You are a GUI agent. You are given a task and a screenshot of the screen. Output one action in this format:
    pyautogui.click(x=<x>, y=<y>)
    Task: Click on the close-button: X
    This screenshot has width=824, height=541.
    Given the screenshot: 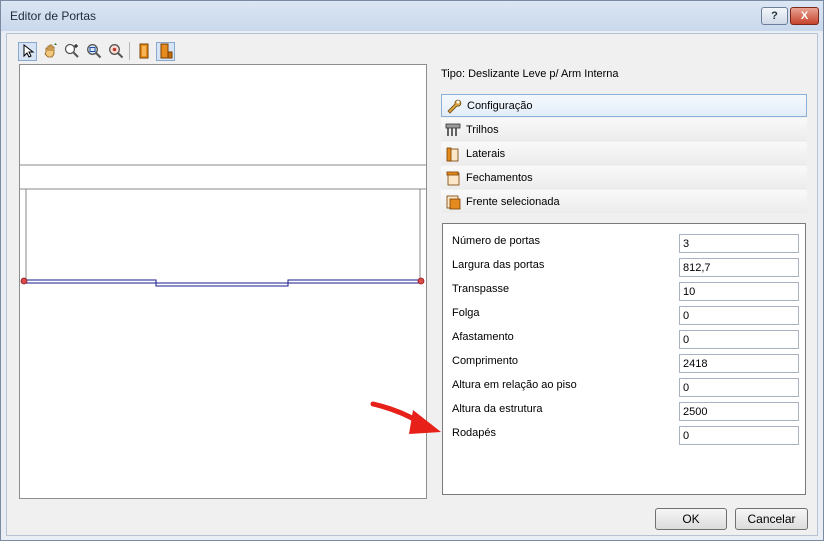 What is the action you would take?
    pyautogui.click(x=804, y=16)
    